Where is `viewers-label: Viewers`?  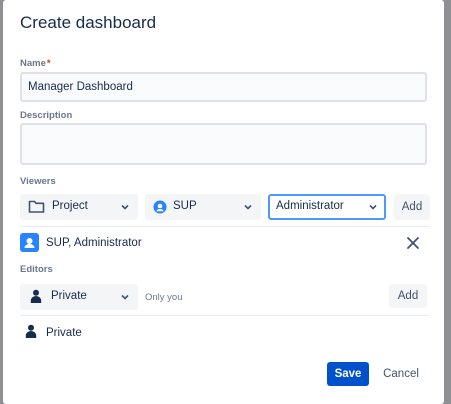
viewers-label: Viewers is located at coordinates (38, 181).